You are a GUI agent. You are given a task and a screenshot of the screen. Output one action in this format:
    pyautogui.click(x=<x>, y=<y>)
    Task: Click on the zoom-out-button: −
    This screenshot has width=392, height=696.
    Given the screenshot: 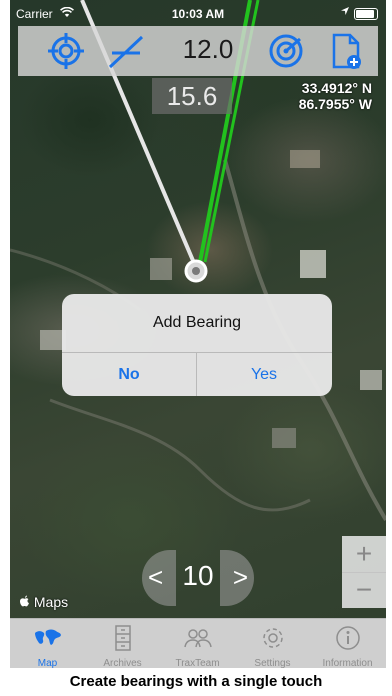 What is the action you would take?
    pyautogui.click(x=364, y=590)
    